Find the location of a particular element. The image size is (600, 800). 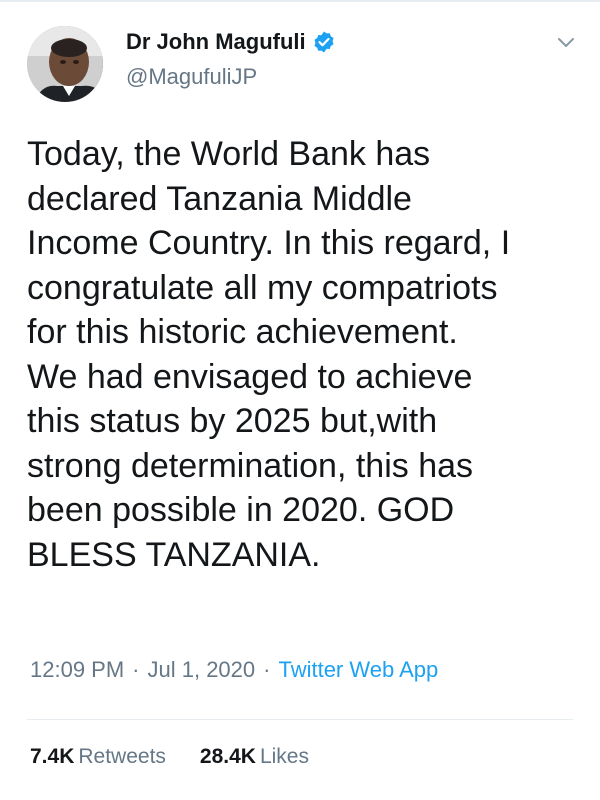

tweet-meta: 12:09 PM · Jul 1, 2020 · Twitter Web App is located at coordinates (234, 670).